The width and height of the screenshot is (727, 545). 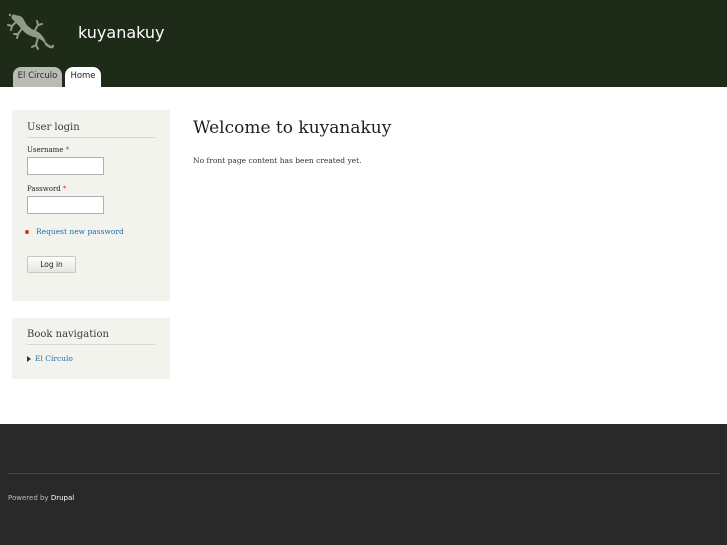 What do you see at coordinates (91, 337) in the screenshot?
I see `book-navigation-title: Book navigation` at bounding box center [91, 337].